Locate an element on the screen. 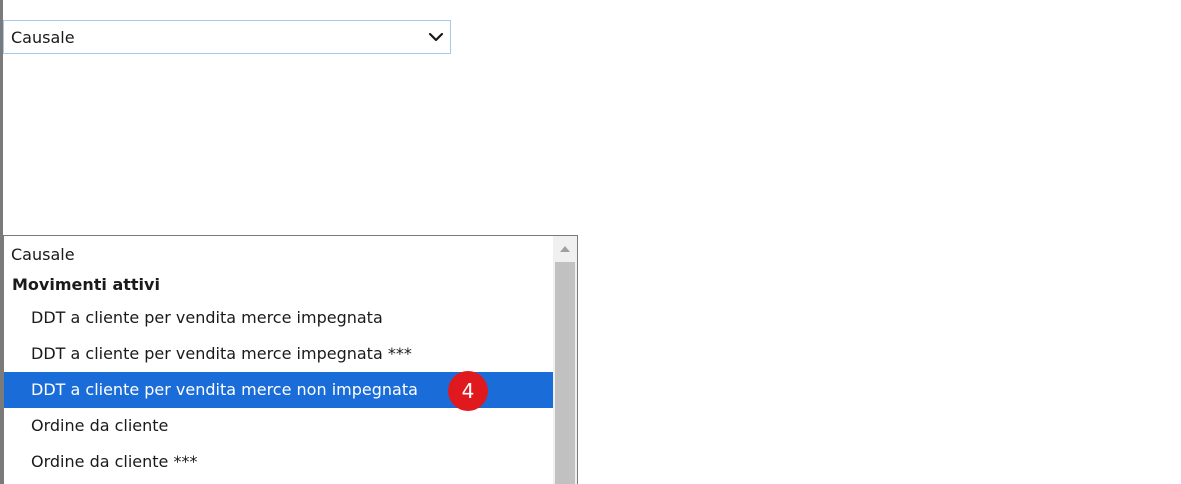  option-ordine-da-cliente: Ordine da cliente is located at coordinates (278, 426).